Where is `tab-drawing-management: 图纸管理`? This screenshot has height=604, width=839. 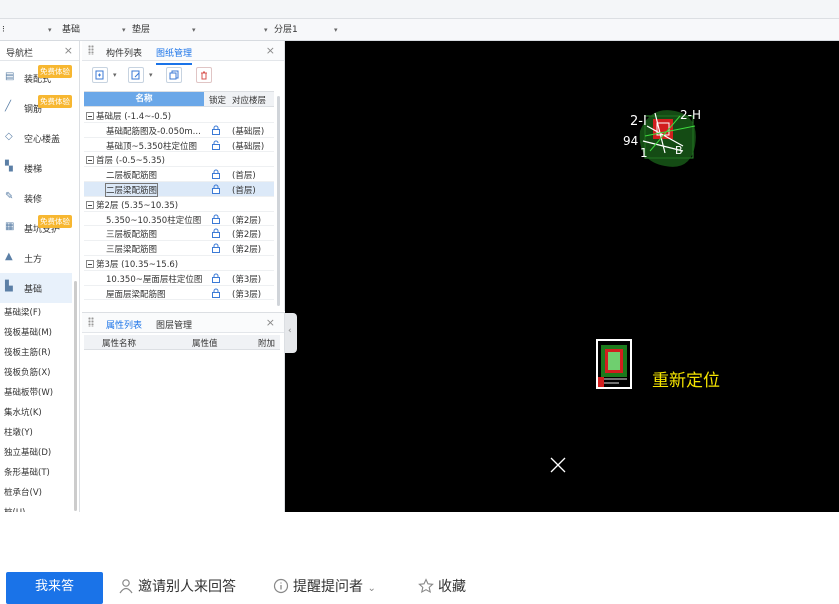 tab-drawing-management: 图纸管理 is located at coordinates (174, 55).